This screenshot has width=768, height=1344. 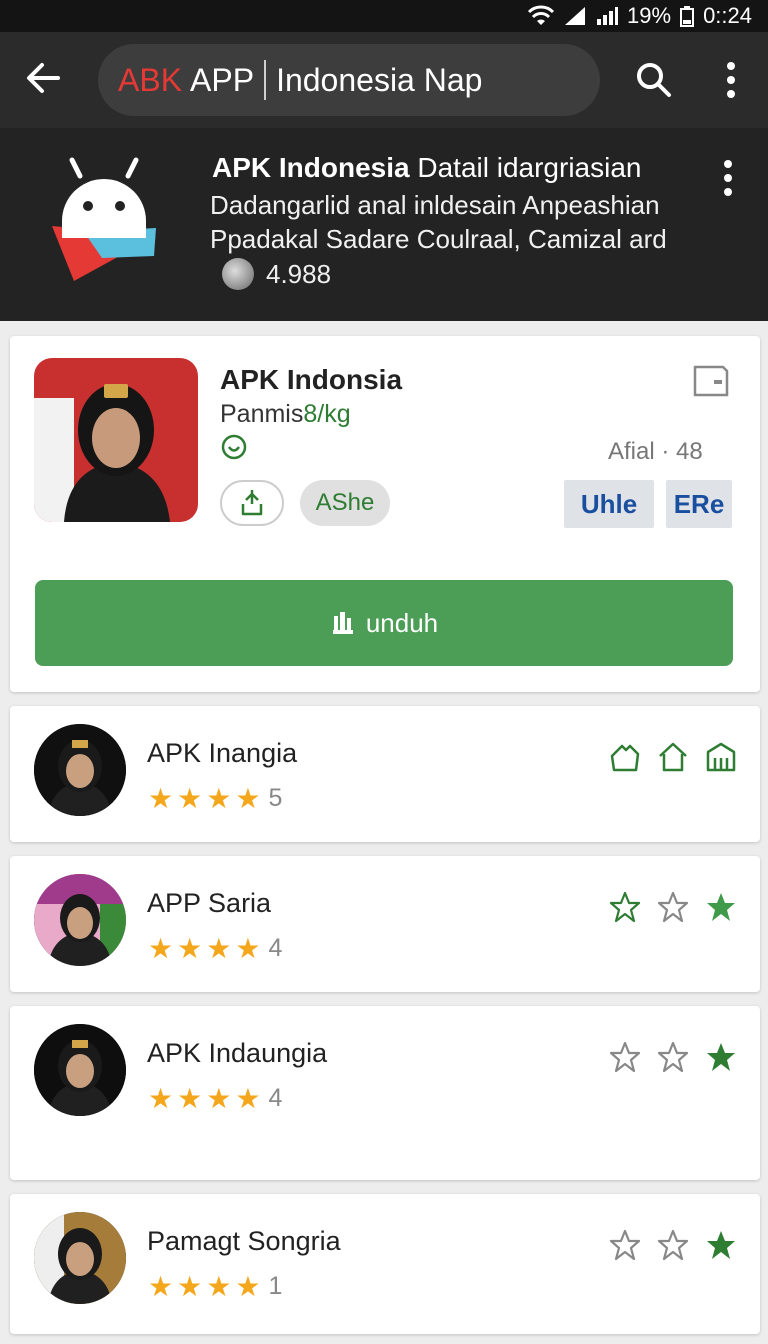 What do you see at coordinates (345, 503) in the screenshot?
I see `share-chip: AShe` at bounding box center [345, 503].